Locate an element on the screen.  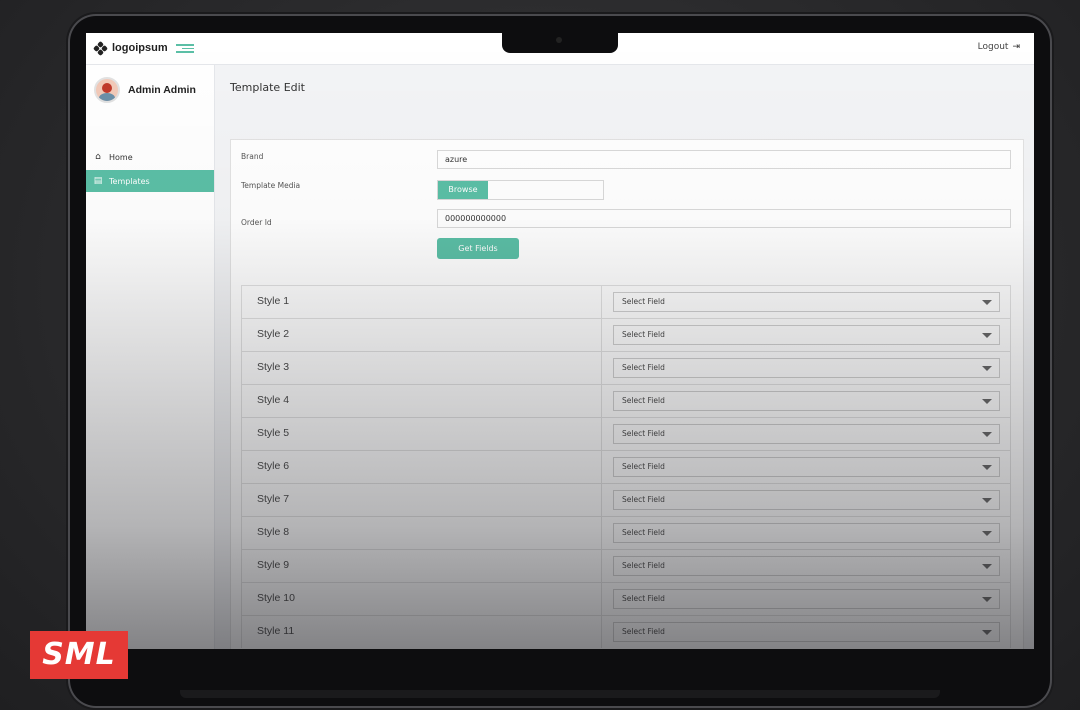
table-row: Style 11 Select Field is located at coordinates (626, 631).